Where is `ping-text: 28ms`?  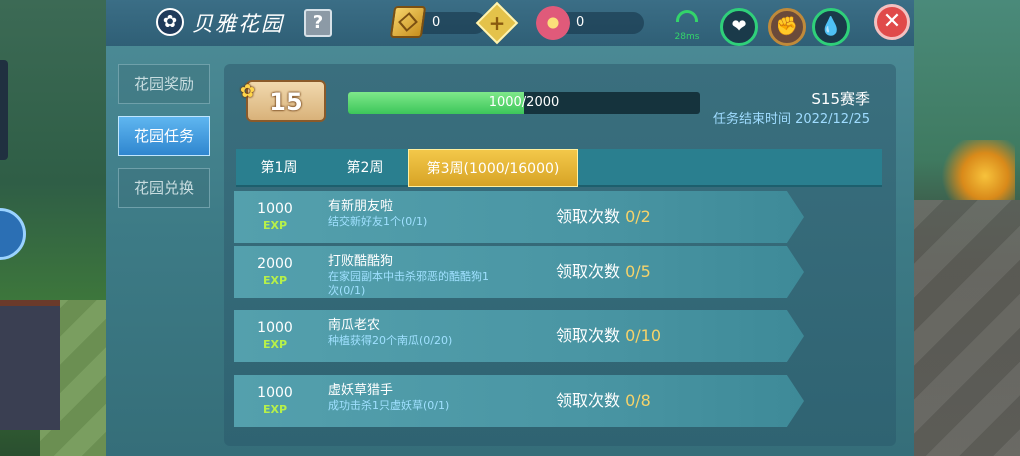 ping-text: 28ms is located at coordinates (687, 37).